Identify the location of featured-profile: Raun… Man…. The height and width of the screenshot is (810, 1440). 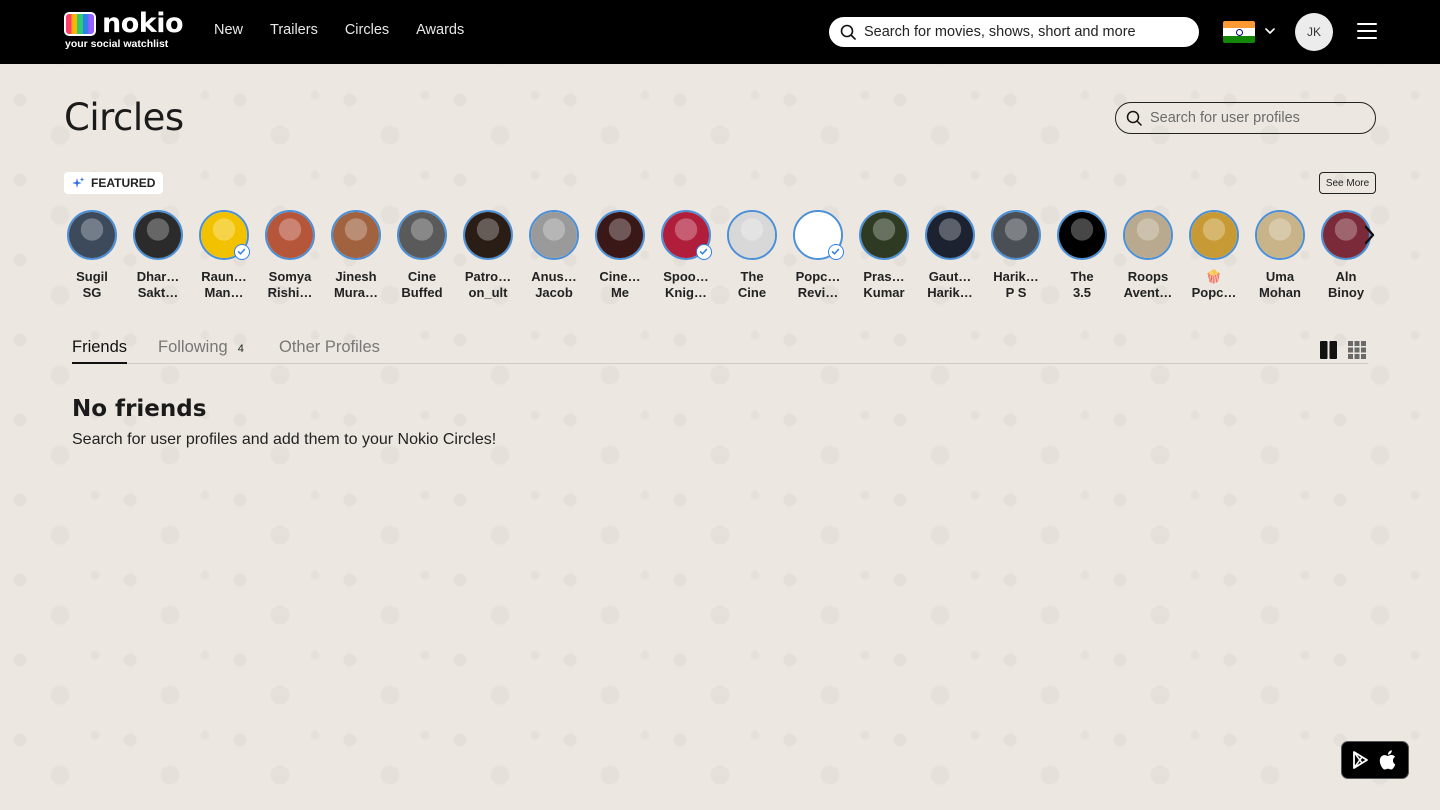
(224, 255).